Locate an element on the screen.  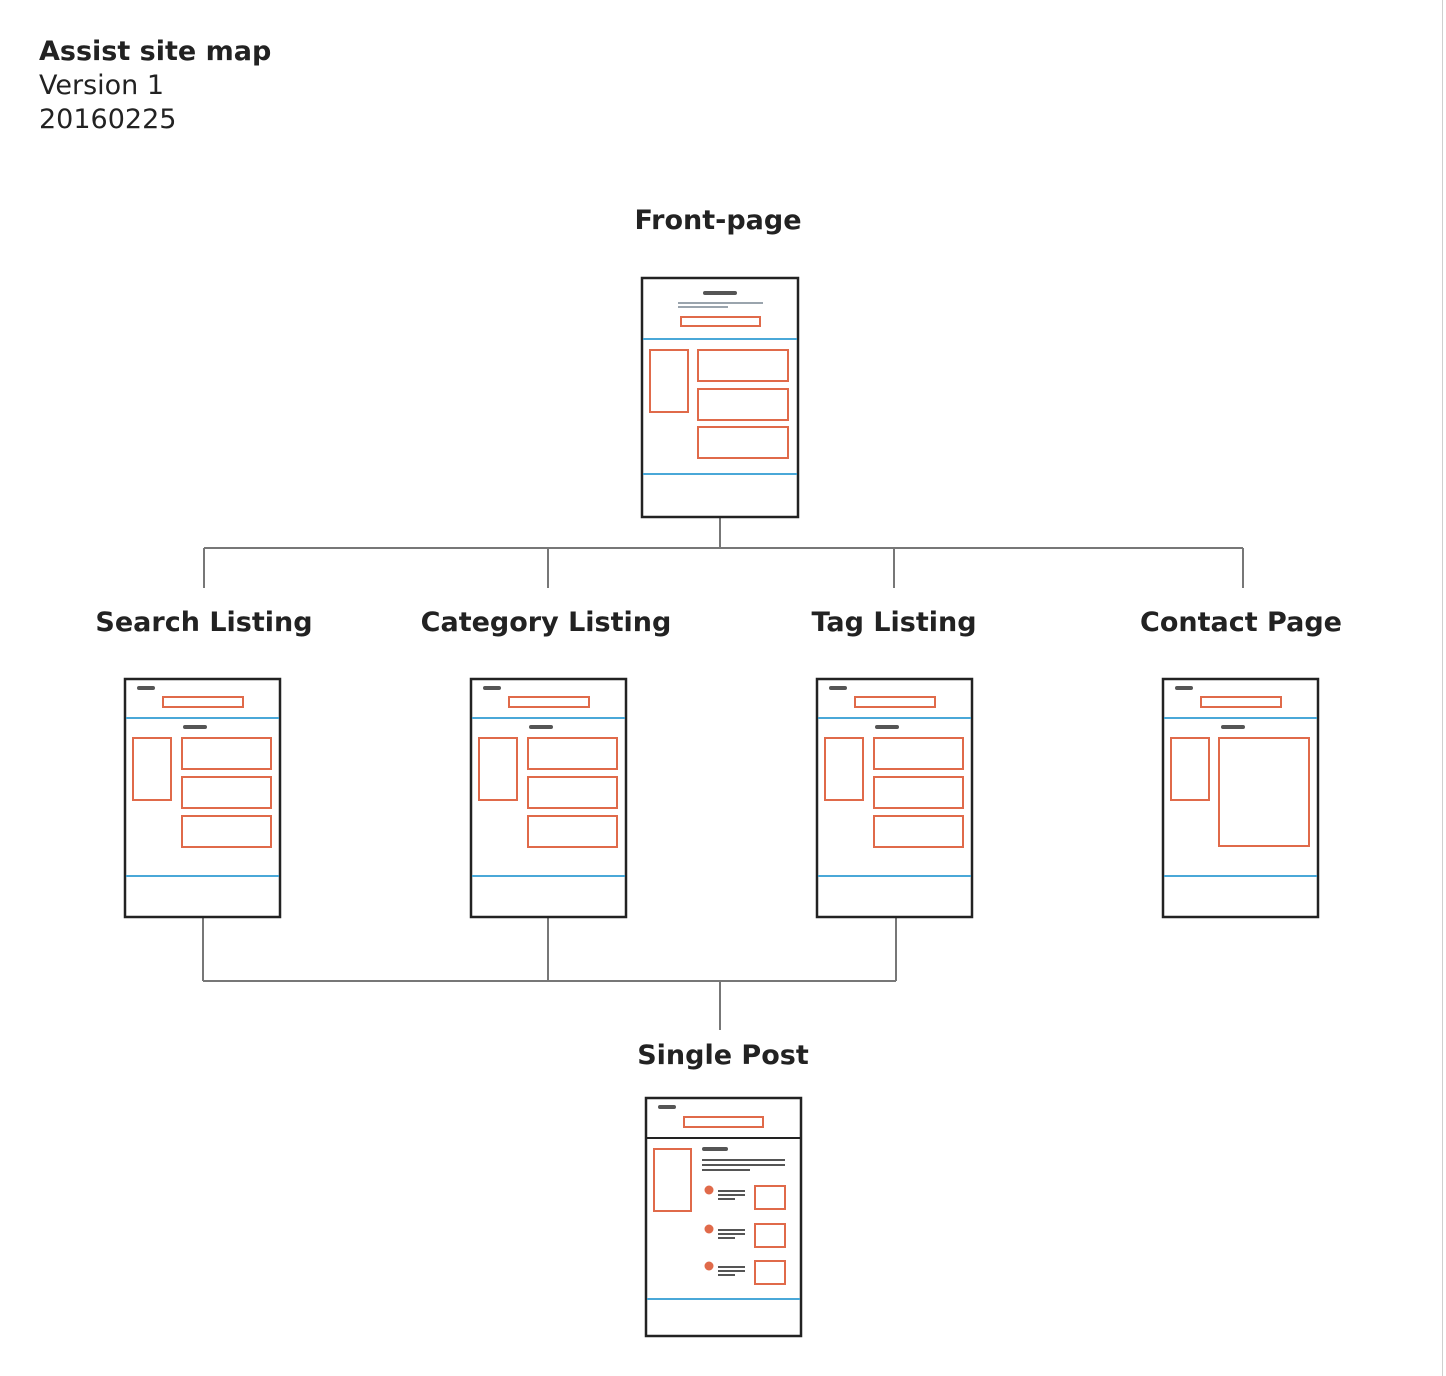
label-category-listing: Category Listing is located at coordinates (546, 622).